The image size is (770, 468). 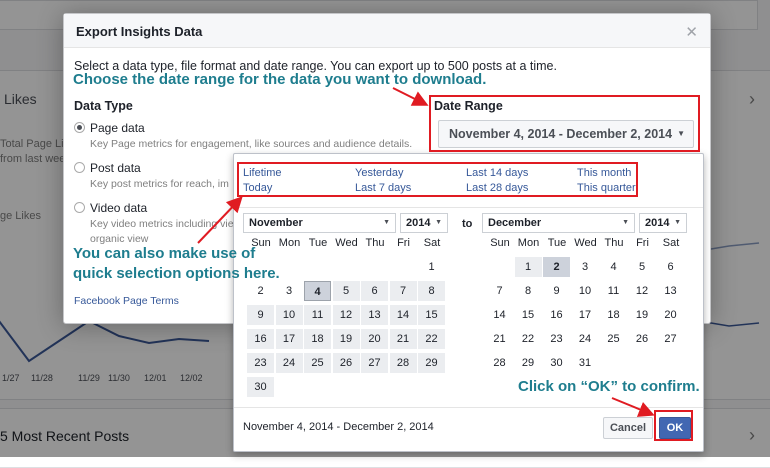 I want to click on arrow-to-ok, so click(x=633, y=407).